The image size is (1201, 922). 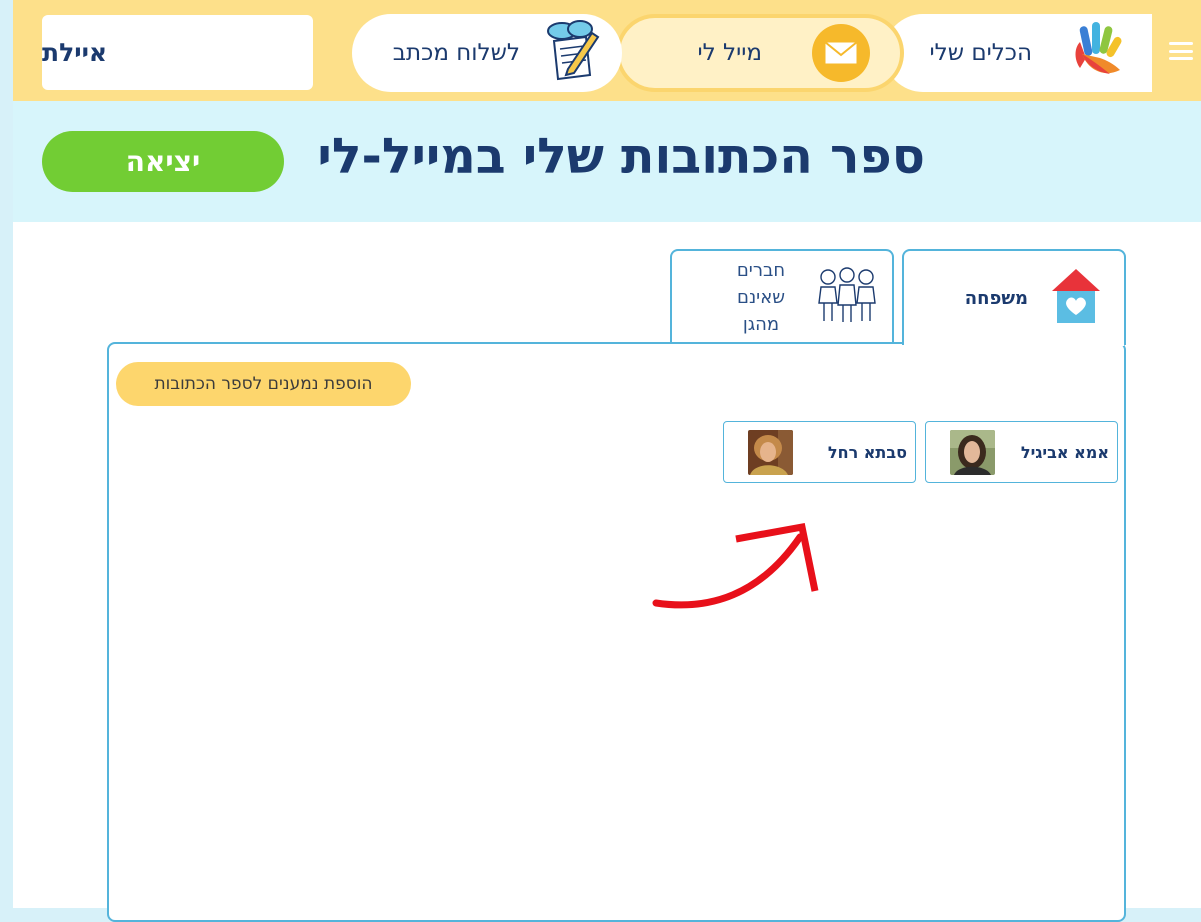 I want to click on envelope-icon, so click(x=841, y=53).